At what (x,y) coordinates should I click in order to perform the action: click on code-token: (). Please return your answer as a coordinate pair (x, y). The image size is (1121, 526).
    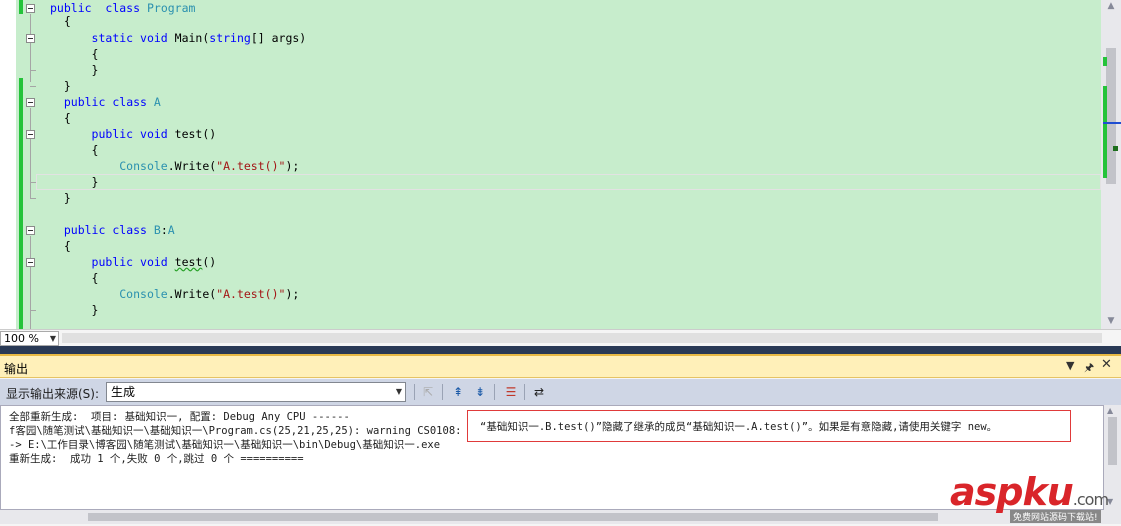
    Looking at the image, I should click on (209, 262).